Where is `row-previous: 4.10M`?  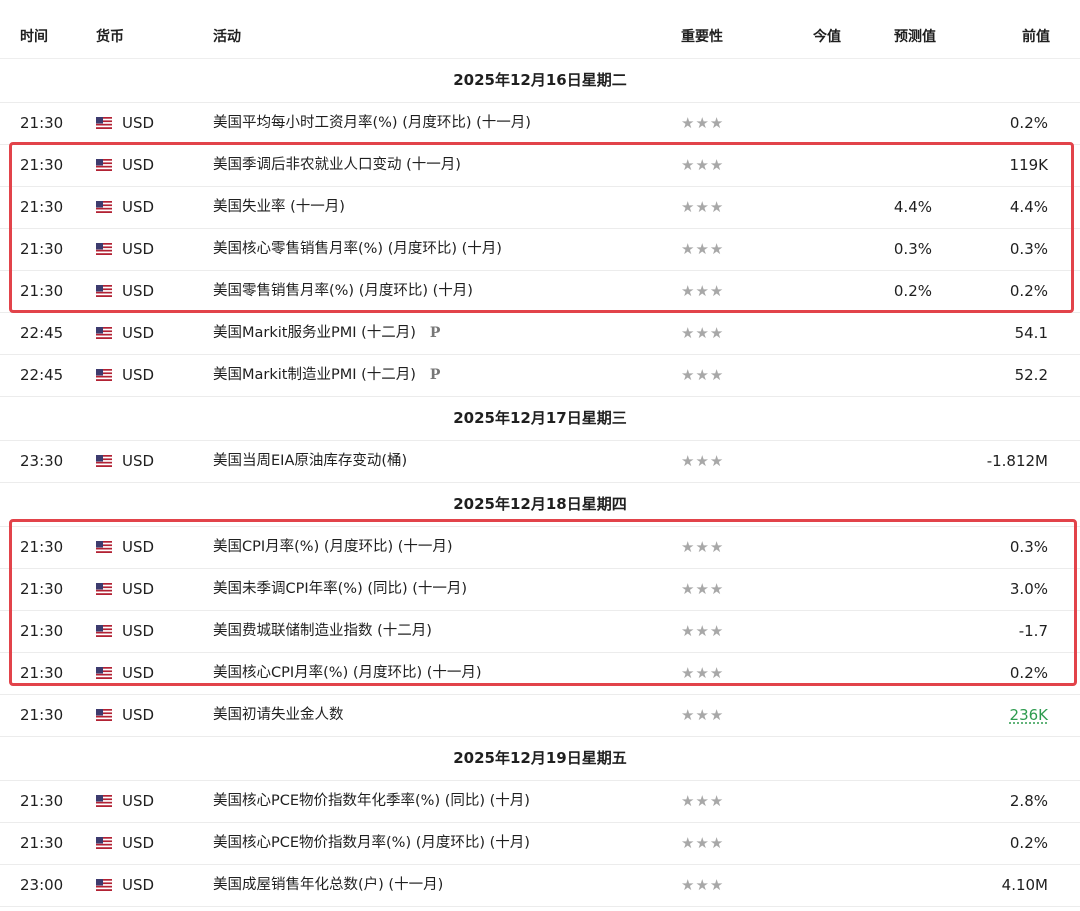 row-previous: 4.10M is located at coordinates (1024, 885).